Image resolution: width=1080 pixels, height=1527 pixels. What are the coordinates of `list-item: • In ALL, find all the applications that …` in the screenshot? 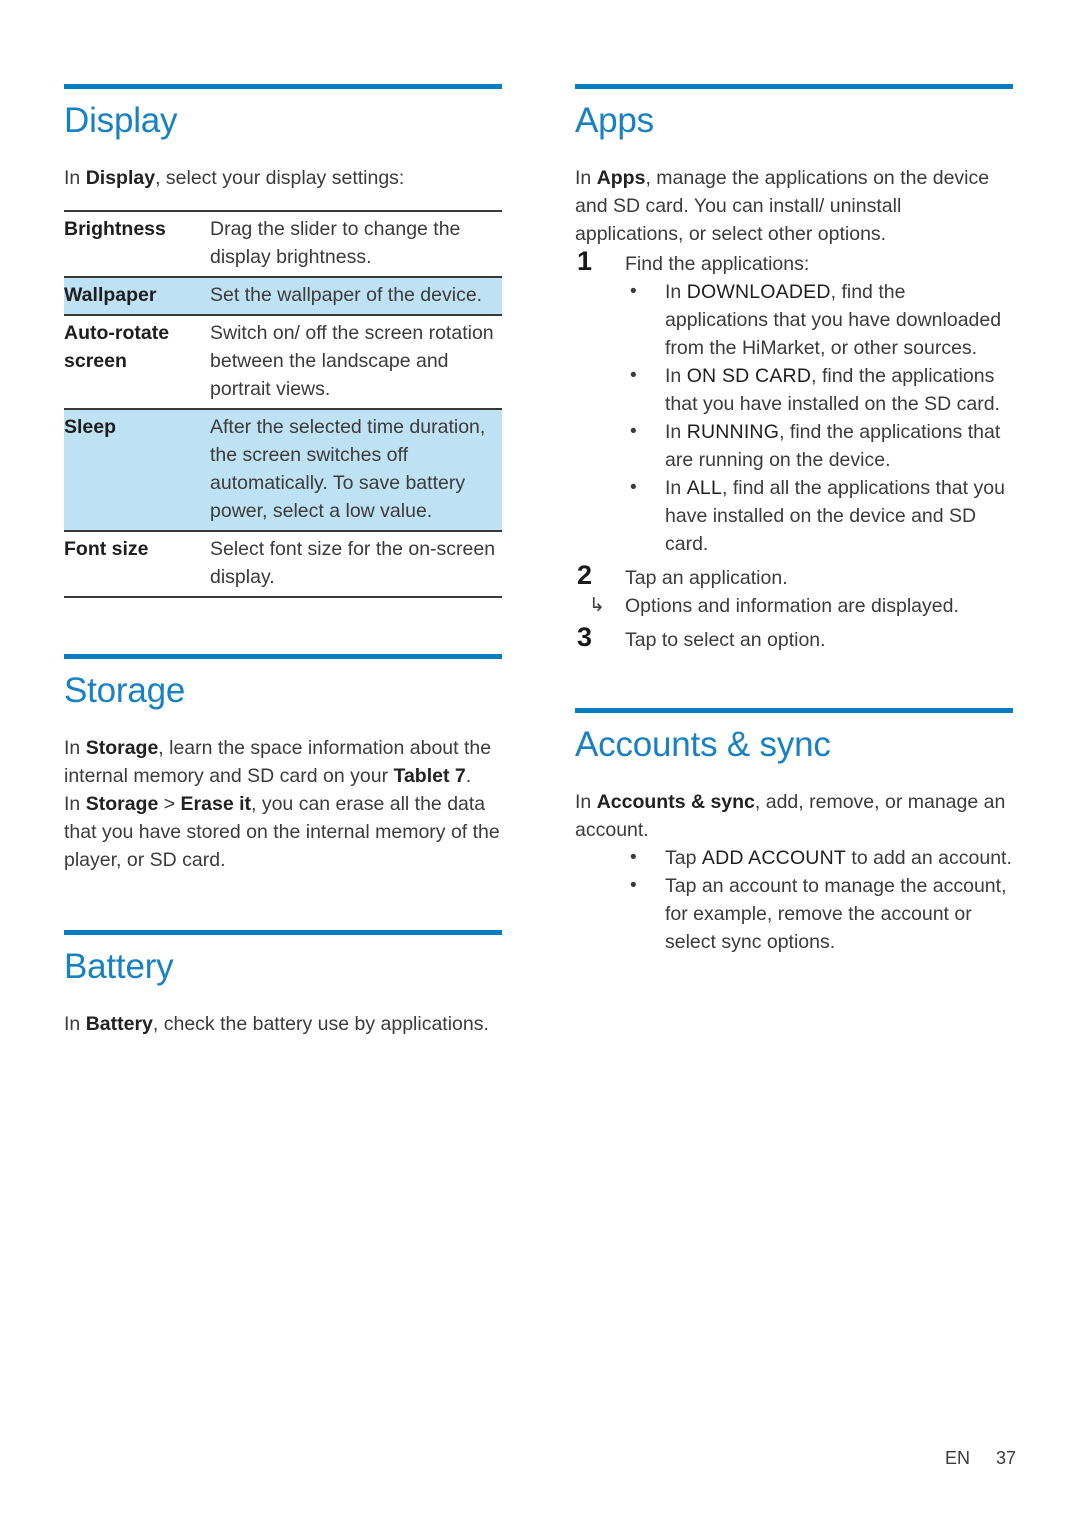 It's located at (794, 516).